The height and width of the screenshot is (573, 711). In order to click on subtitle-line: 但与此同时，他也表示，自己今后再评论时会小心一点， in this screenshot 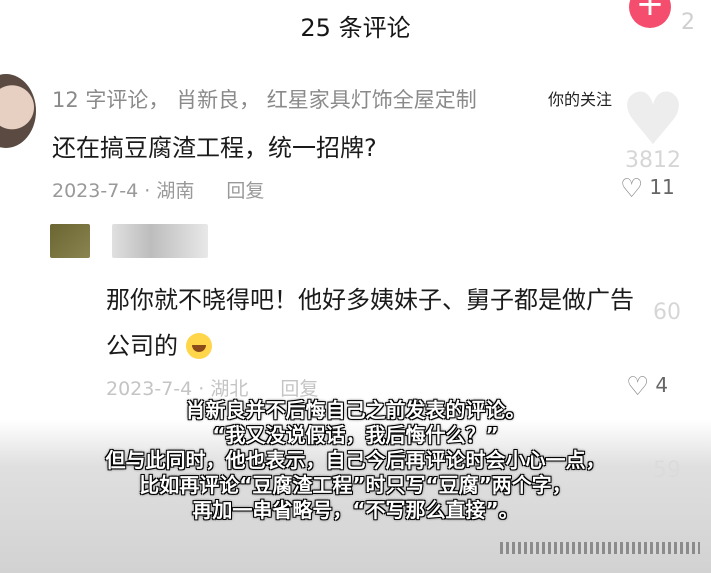, I will do `click(355, 460)`.